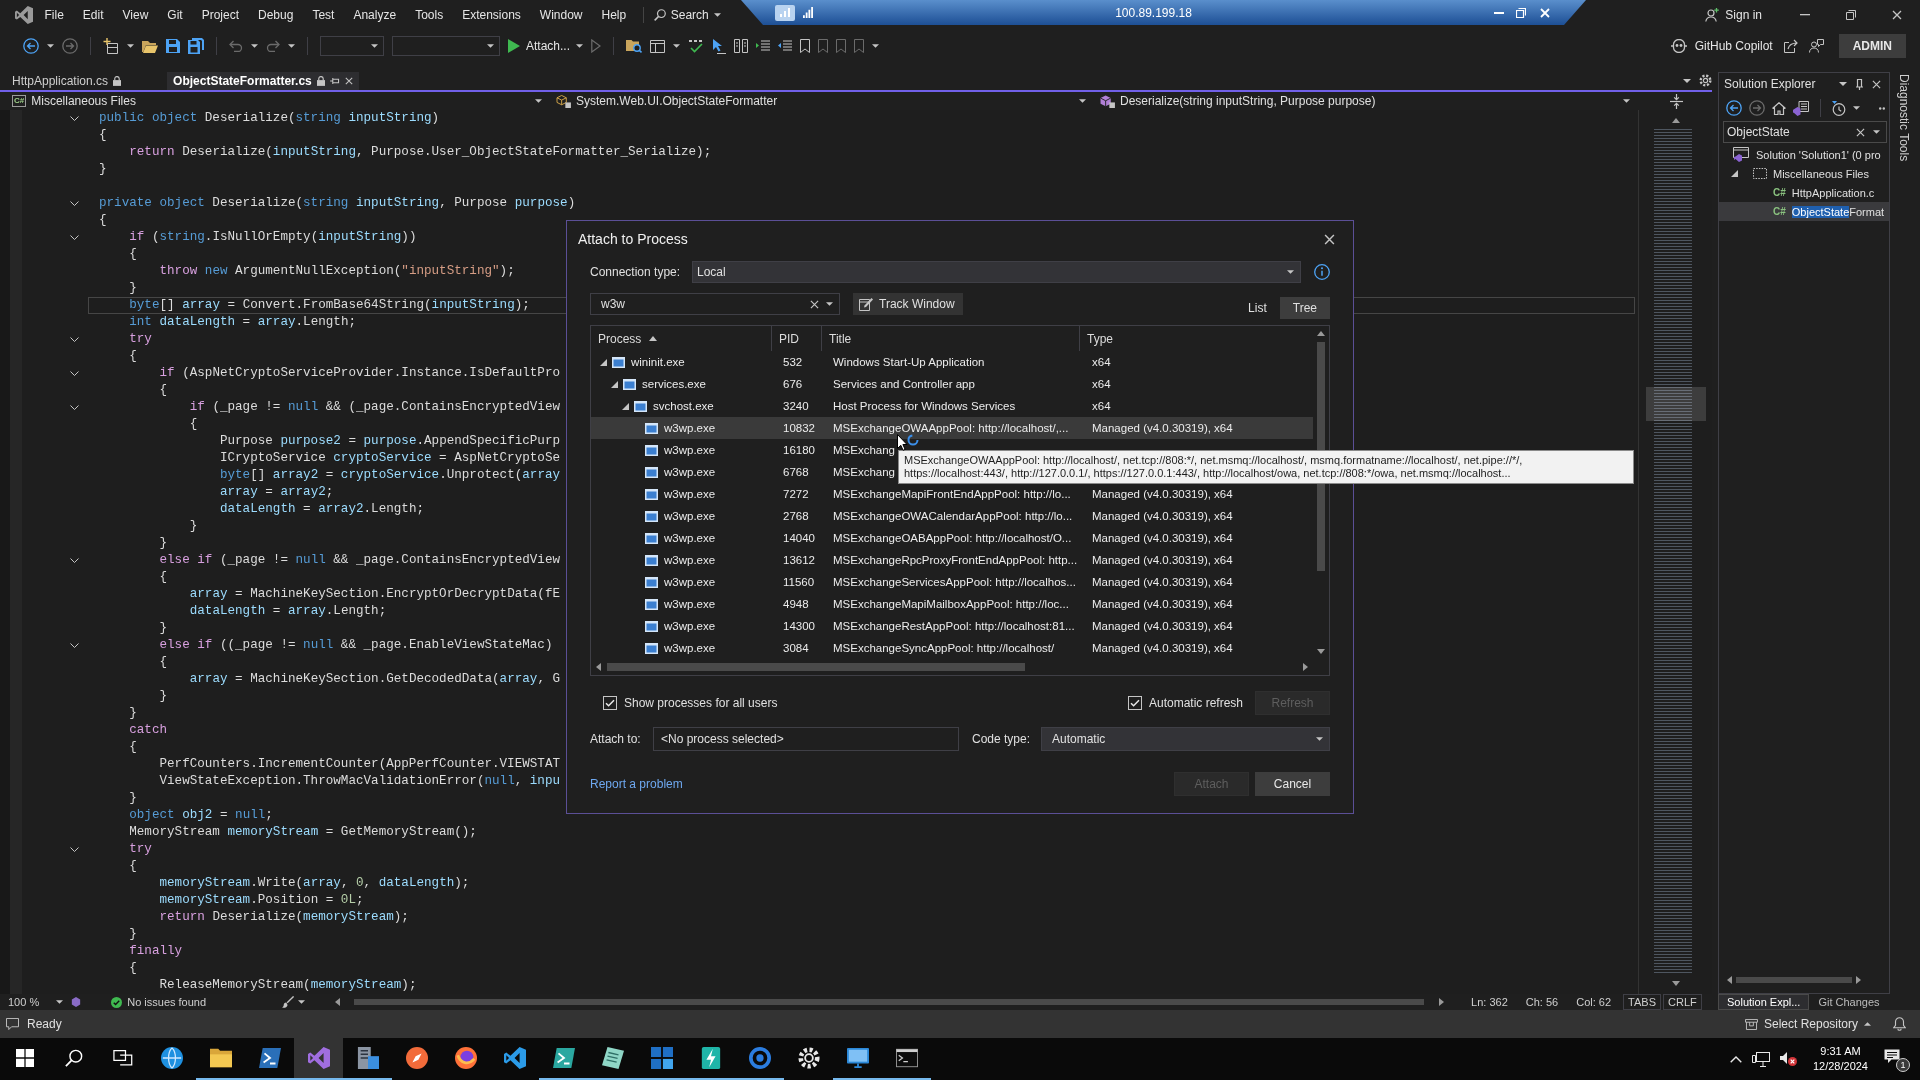 The image size is (1920, 1080). What do you see at coordinates (390, 441) in the screenshot?
I see `code-line: Purpose purpose2 = purpose.AppendSpecificPurp` at bounding box center [390, 441].